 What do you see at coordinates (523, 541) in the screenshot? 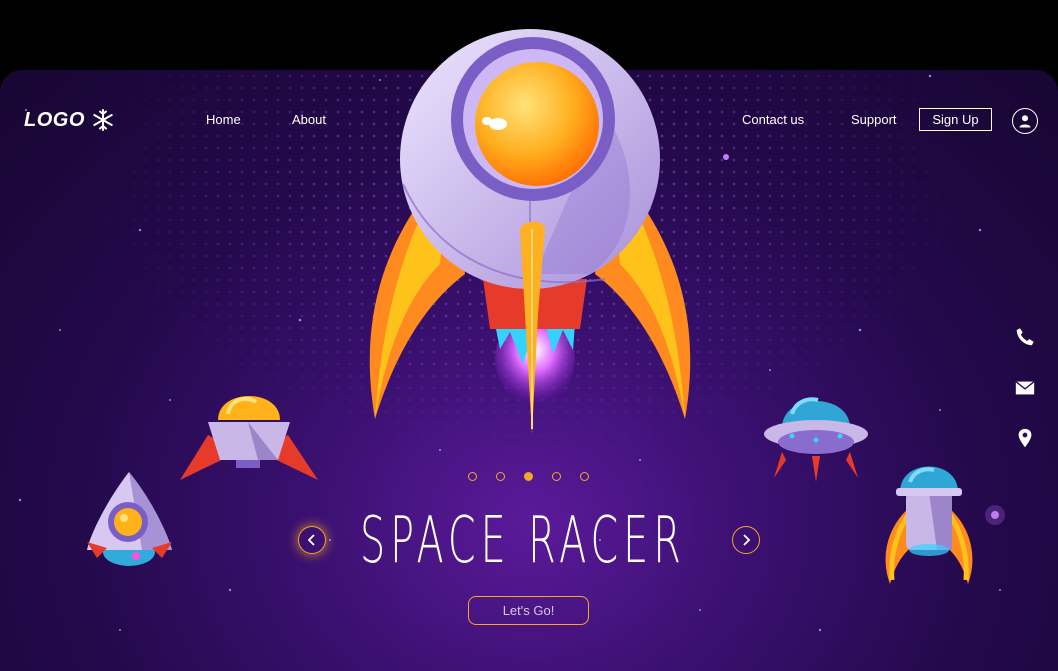
I see `game-title: SPACE RACER` at bounding box center [523, 541].